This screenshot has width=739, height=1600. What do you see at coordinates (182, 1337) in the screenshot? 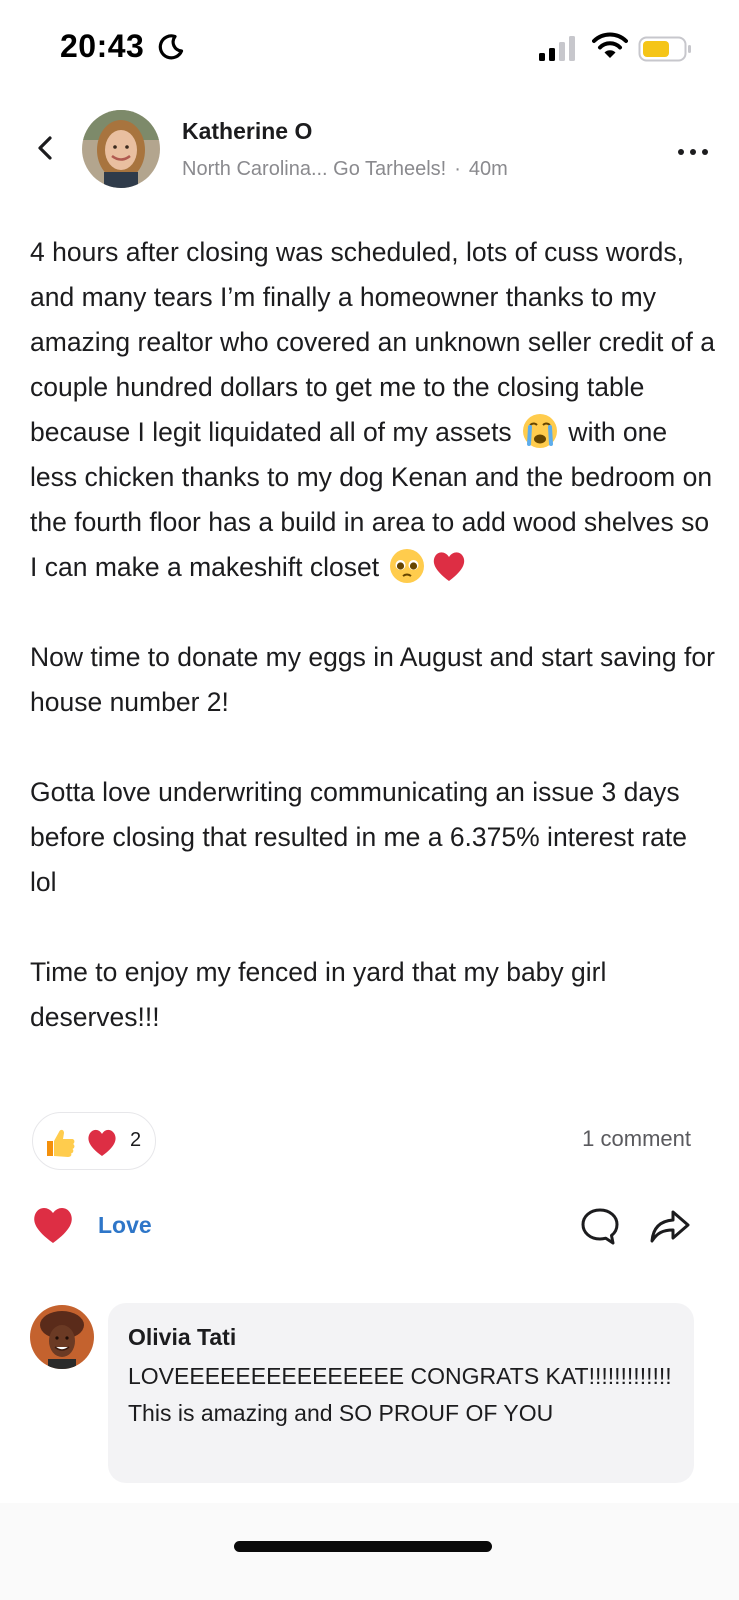
I see `commenter-name: Olivia Tati` at bounding box center [182, 1337].